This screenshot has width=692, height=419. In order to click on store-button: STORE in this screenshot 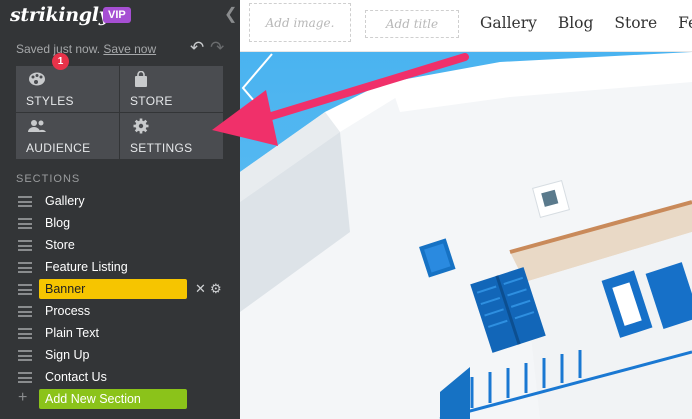, I will do `click(171, 89)`.